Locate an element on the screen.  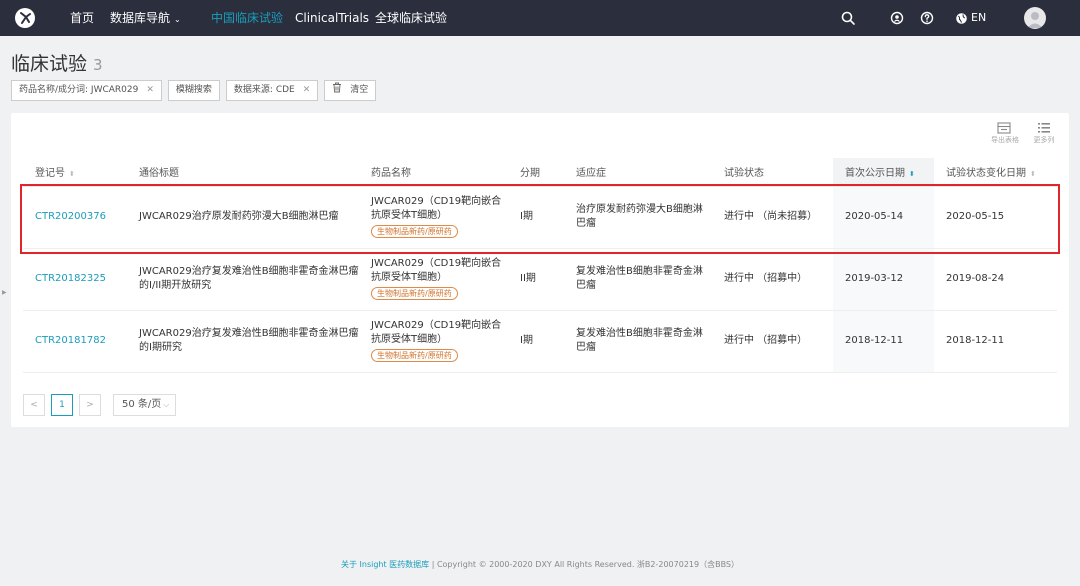
filter-chip-drug-label: 药品名称/成分词: JWCAR029 is located at coordinates (79, 90).